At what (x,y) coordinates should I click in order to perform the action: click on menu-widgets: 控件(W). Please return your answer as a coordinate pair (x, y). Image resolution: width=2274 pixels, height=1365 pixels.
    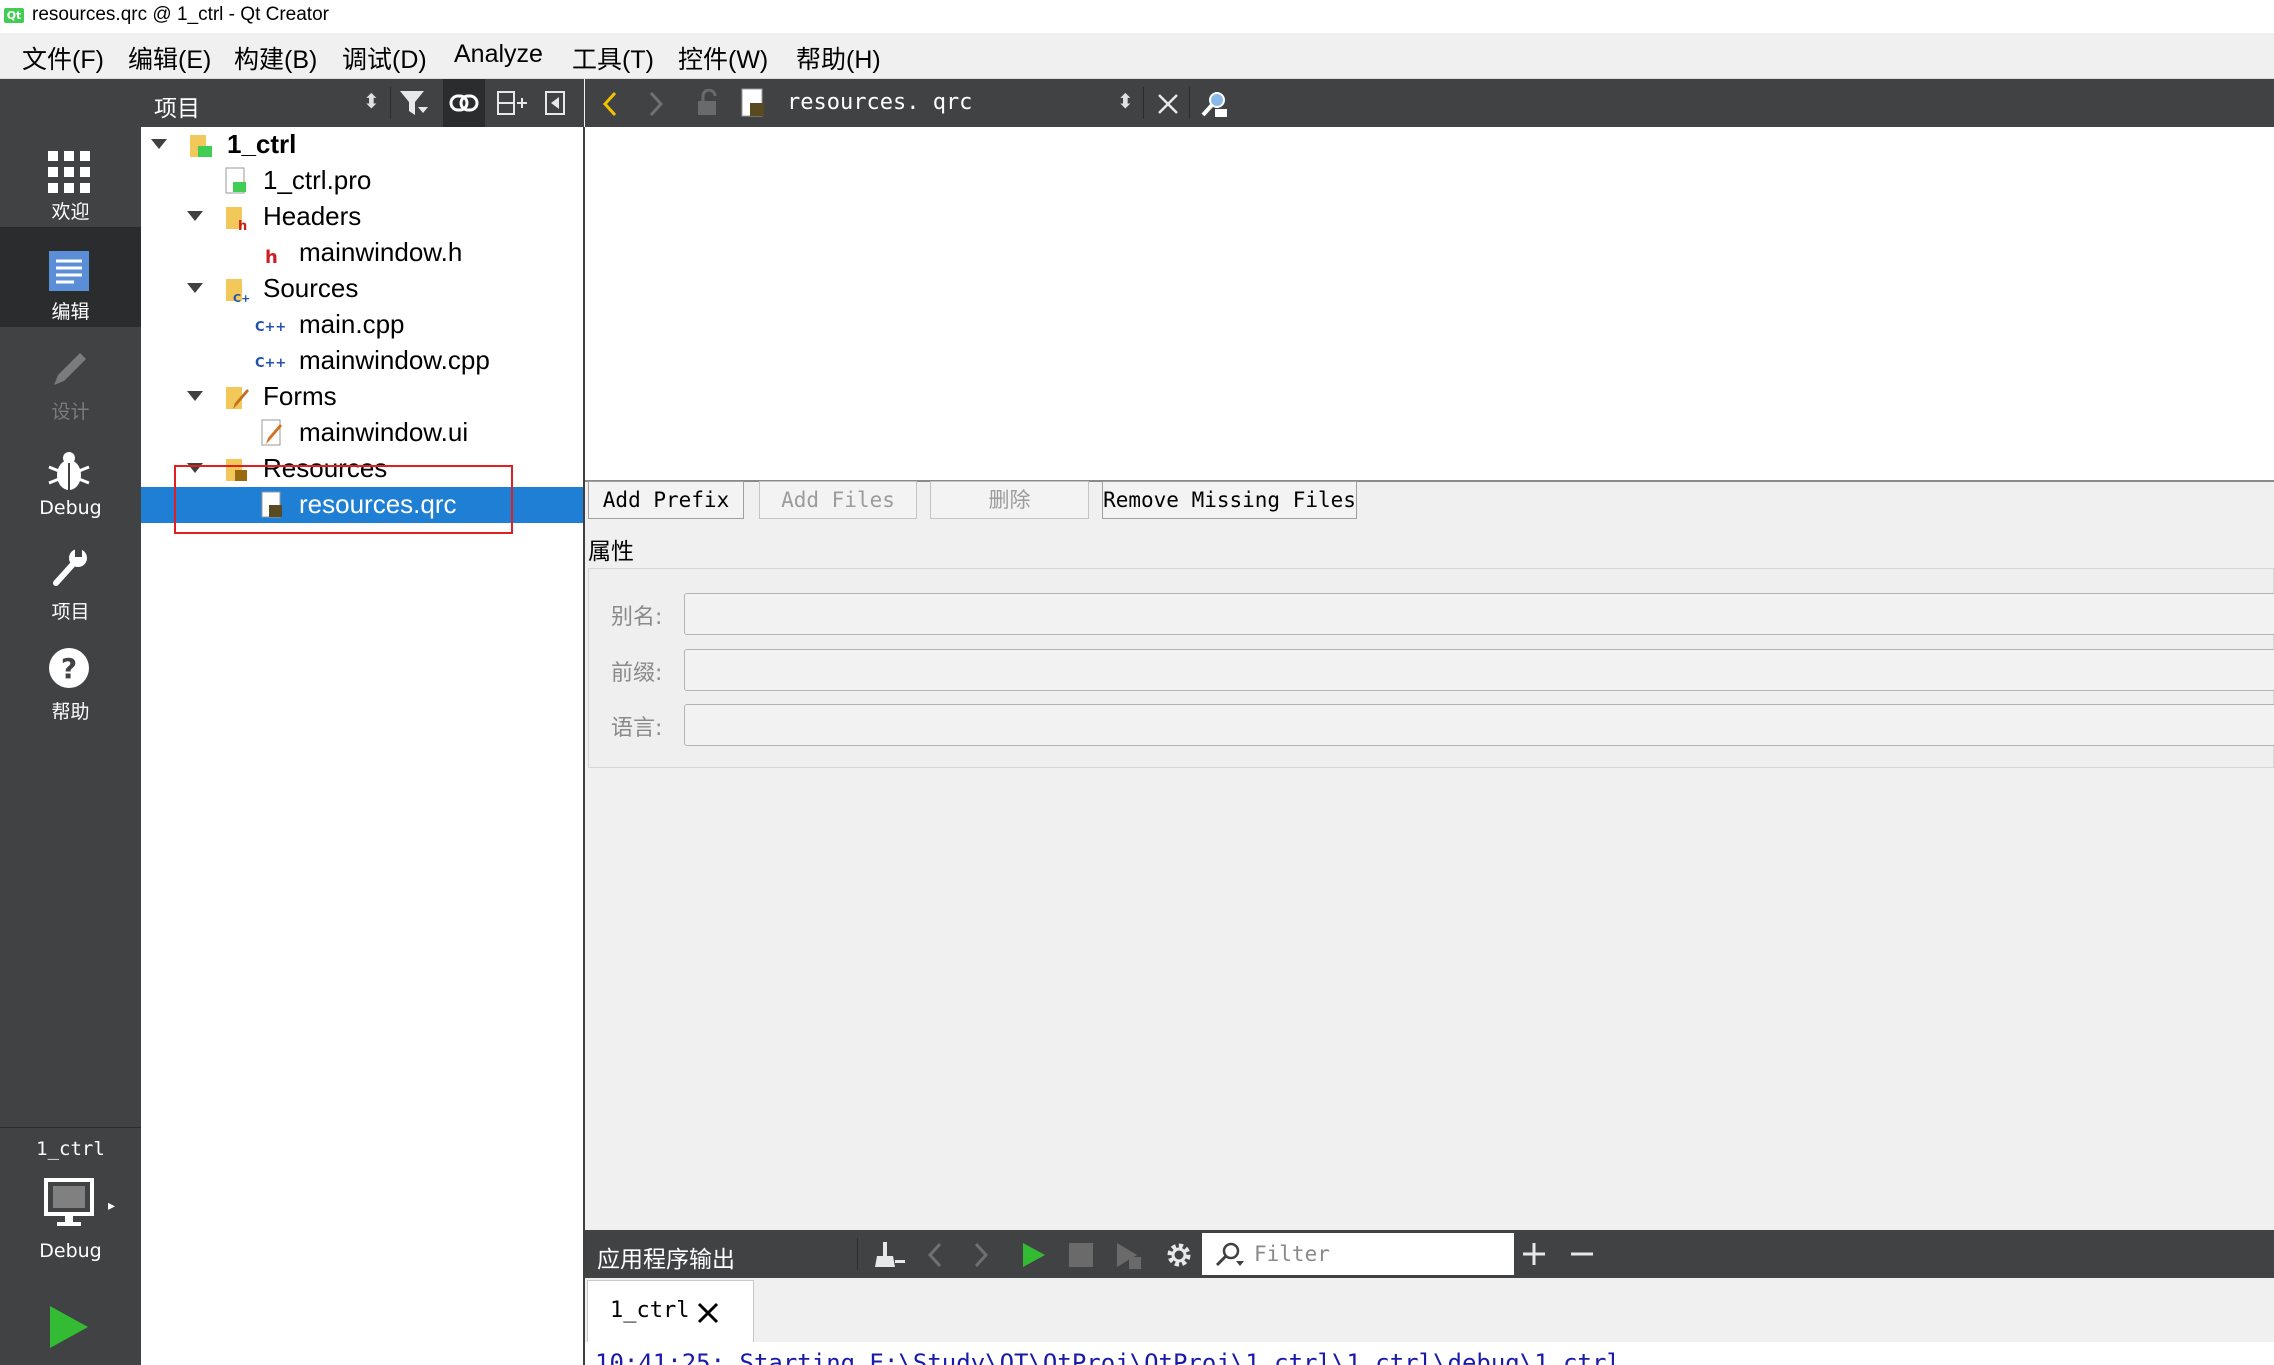
    Looking at the image, I should click on (723, 58).